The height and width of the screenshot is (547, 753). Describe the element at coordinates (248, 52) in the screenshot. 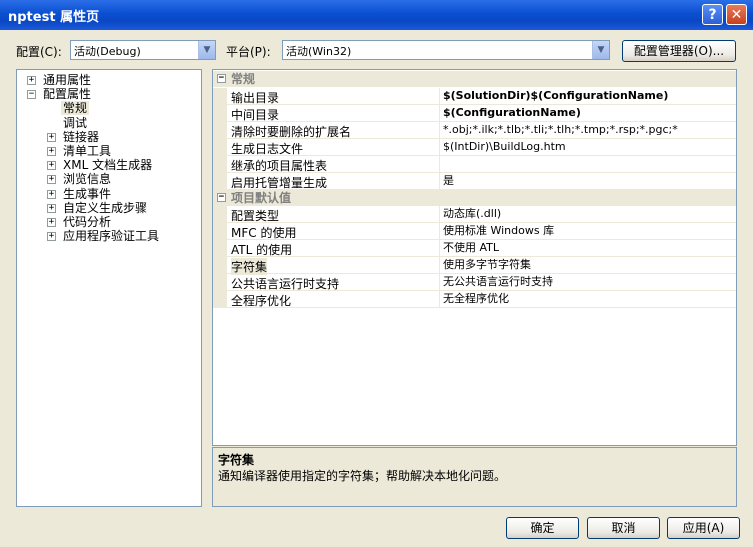

I see `platform-label: 平台(P):` at that location.